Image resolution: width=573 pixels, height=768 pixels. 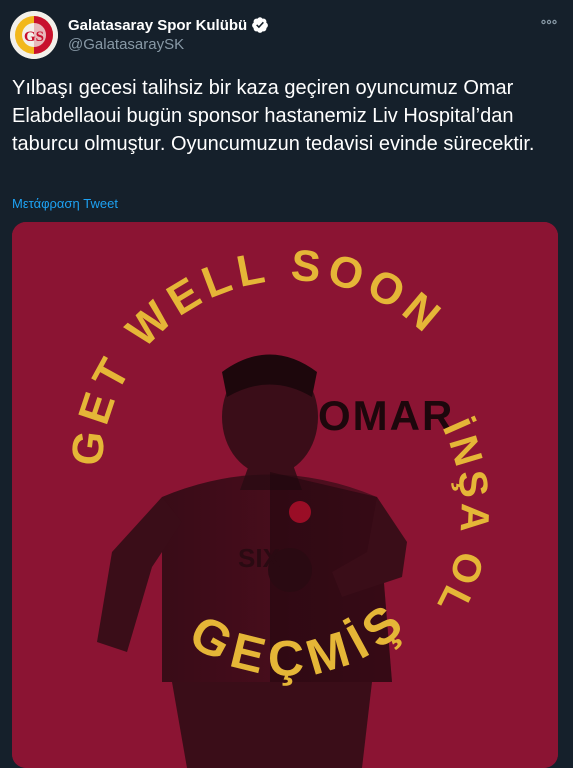 I want to click on avatar: GS, so click(x=34, y=35).